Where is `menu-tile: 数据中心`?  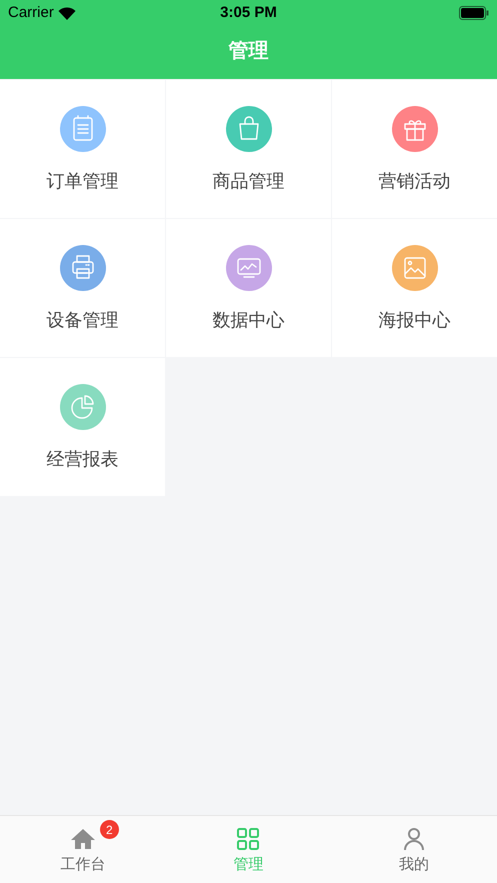 menu-tile: 数据中心 is located at coordinates (248, 288).